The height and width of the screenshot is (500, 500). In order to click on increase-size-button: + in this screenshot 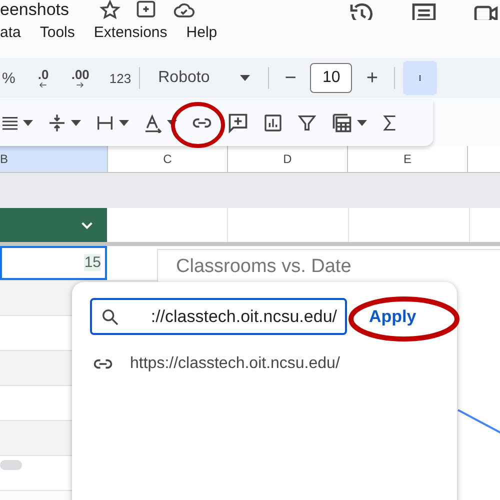, I will do `click(372, 78)`.